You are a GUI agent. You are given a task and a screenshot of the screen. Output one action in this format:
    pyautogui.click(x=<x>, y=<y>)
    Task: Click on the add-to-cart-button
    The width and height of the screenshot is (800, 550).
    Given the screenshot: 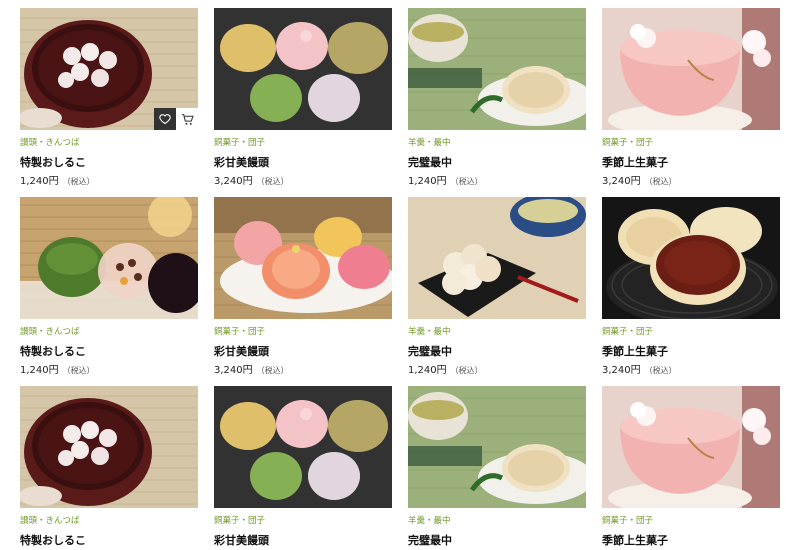 What is the action you would take?
    pyautogui.click(x=187, y=119)
    